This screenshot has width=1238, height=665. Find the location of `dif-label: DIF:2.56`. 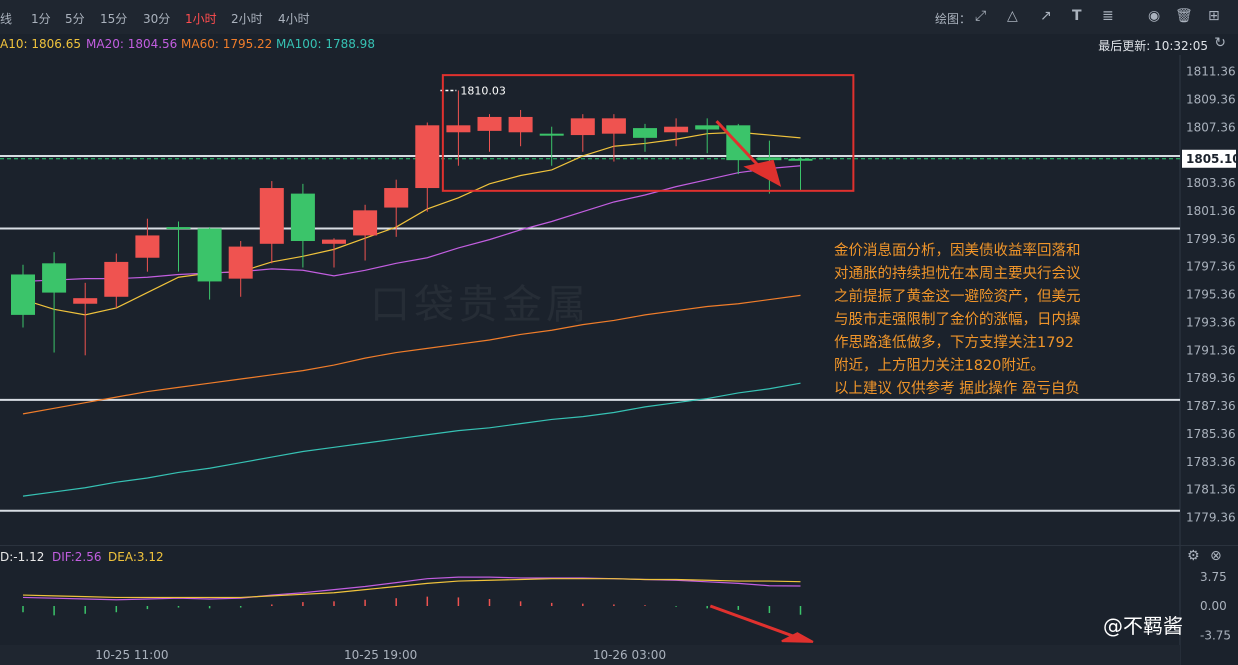

dif-label: DIF:2.56 is located at coordinates (77, 557).